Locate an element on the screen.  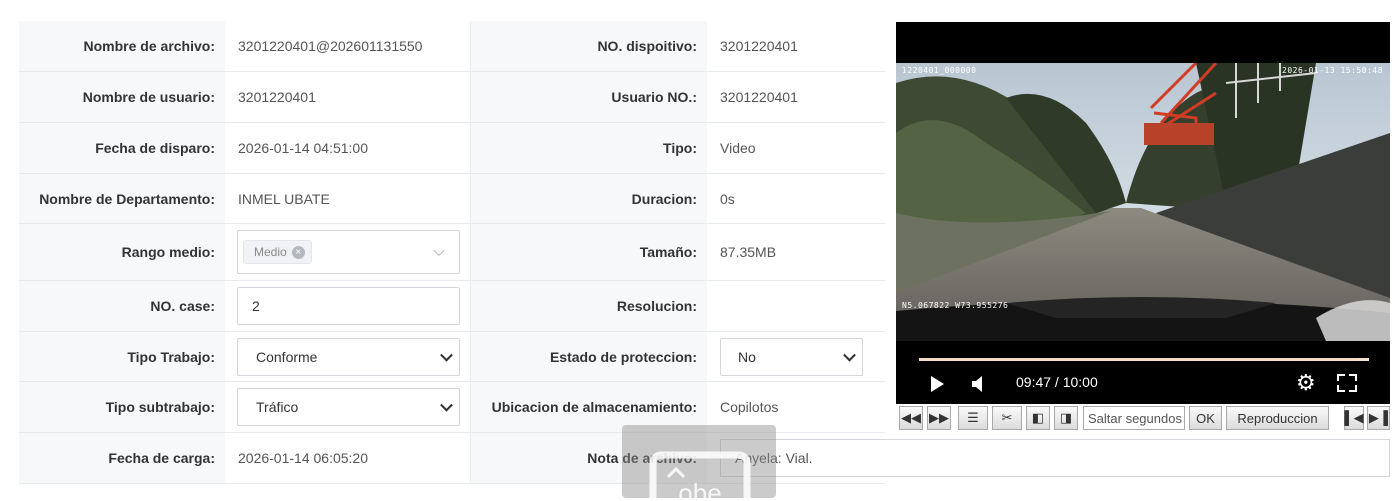
media-range-tag: Medio × is located at coordinates (277, 252).